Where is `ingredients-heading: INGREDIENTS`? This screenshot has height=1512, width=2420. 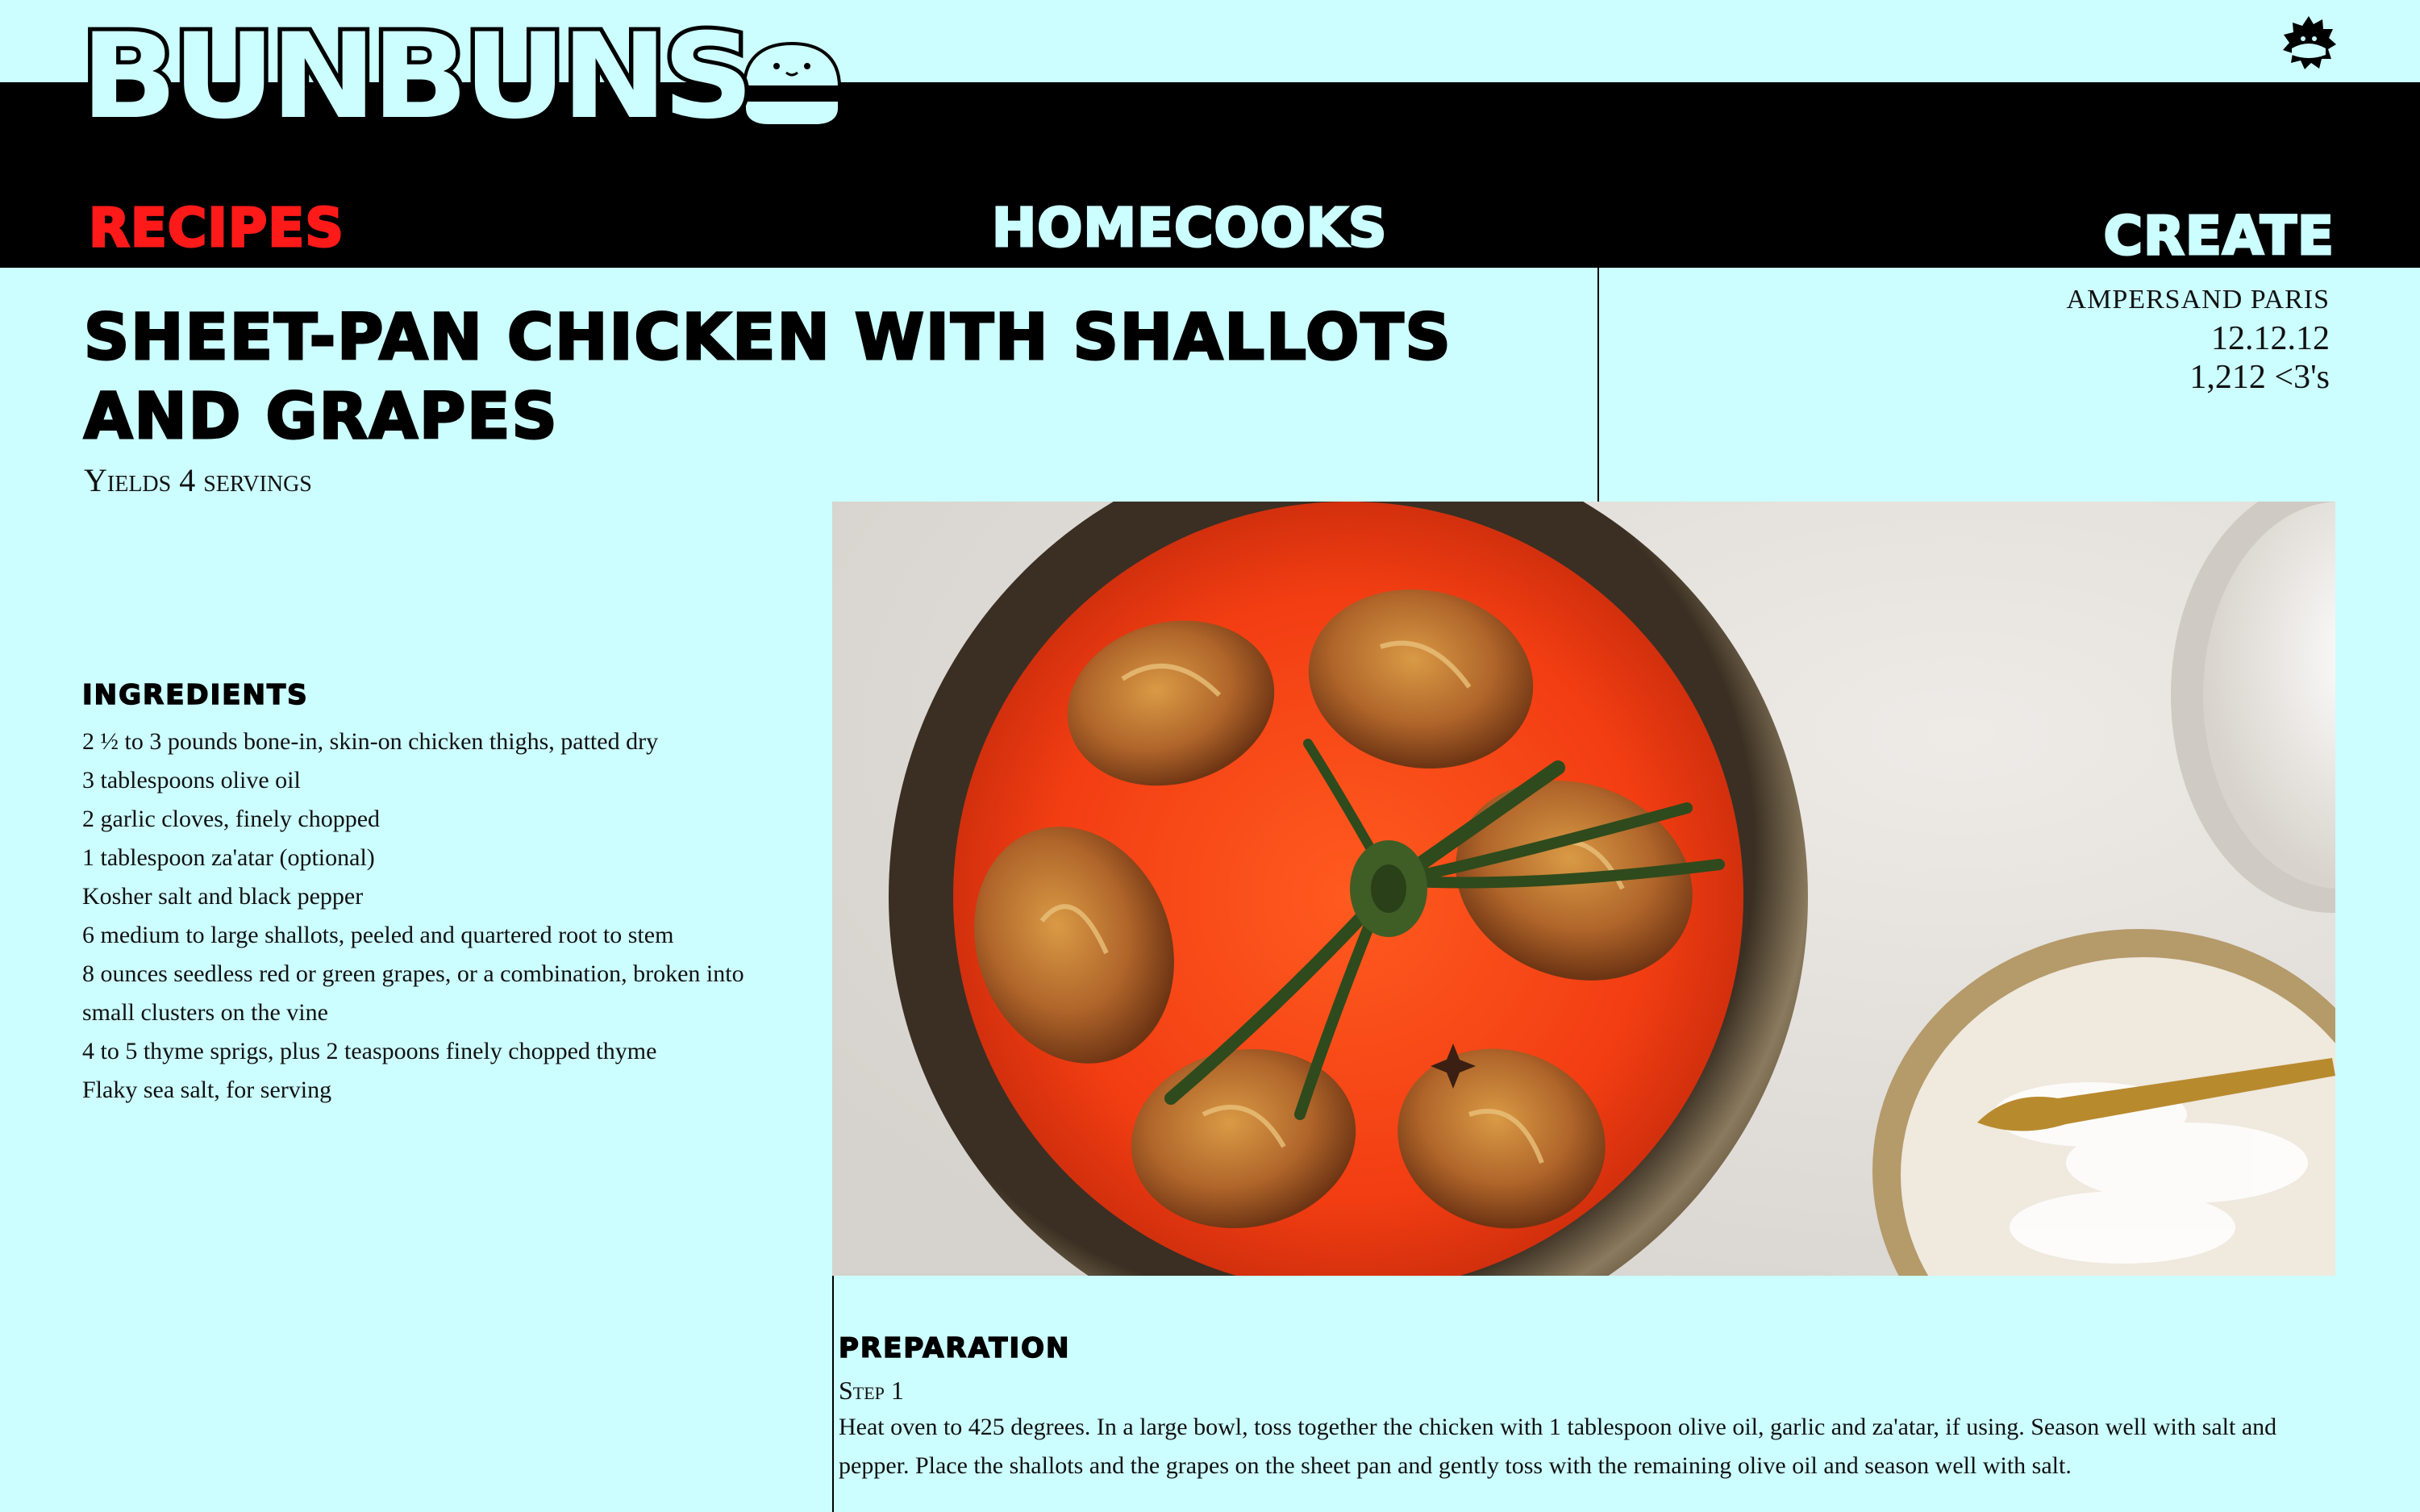
ingredients-heading: INGREDIENTS is located at coordinates (195, 695).